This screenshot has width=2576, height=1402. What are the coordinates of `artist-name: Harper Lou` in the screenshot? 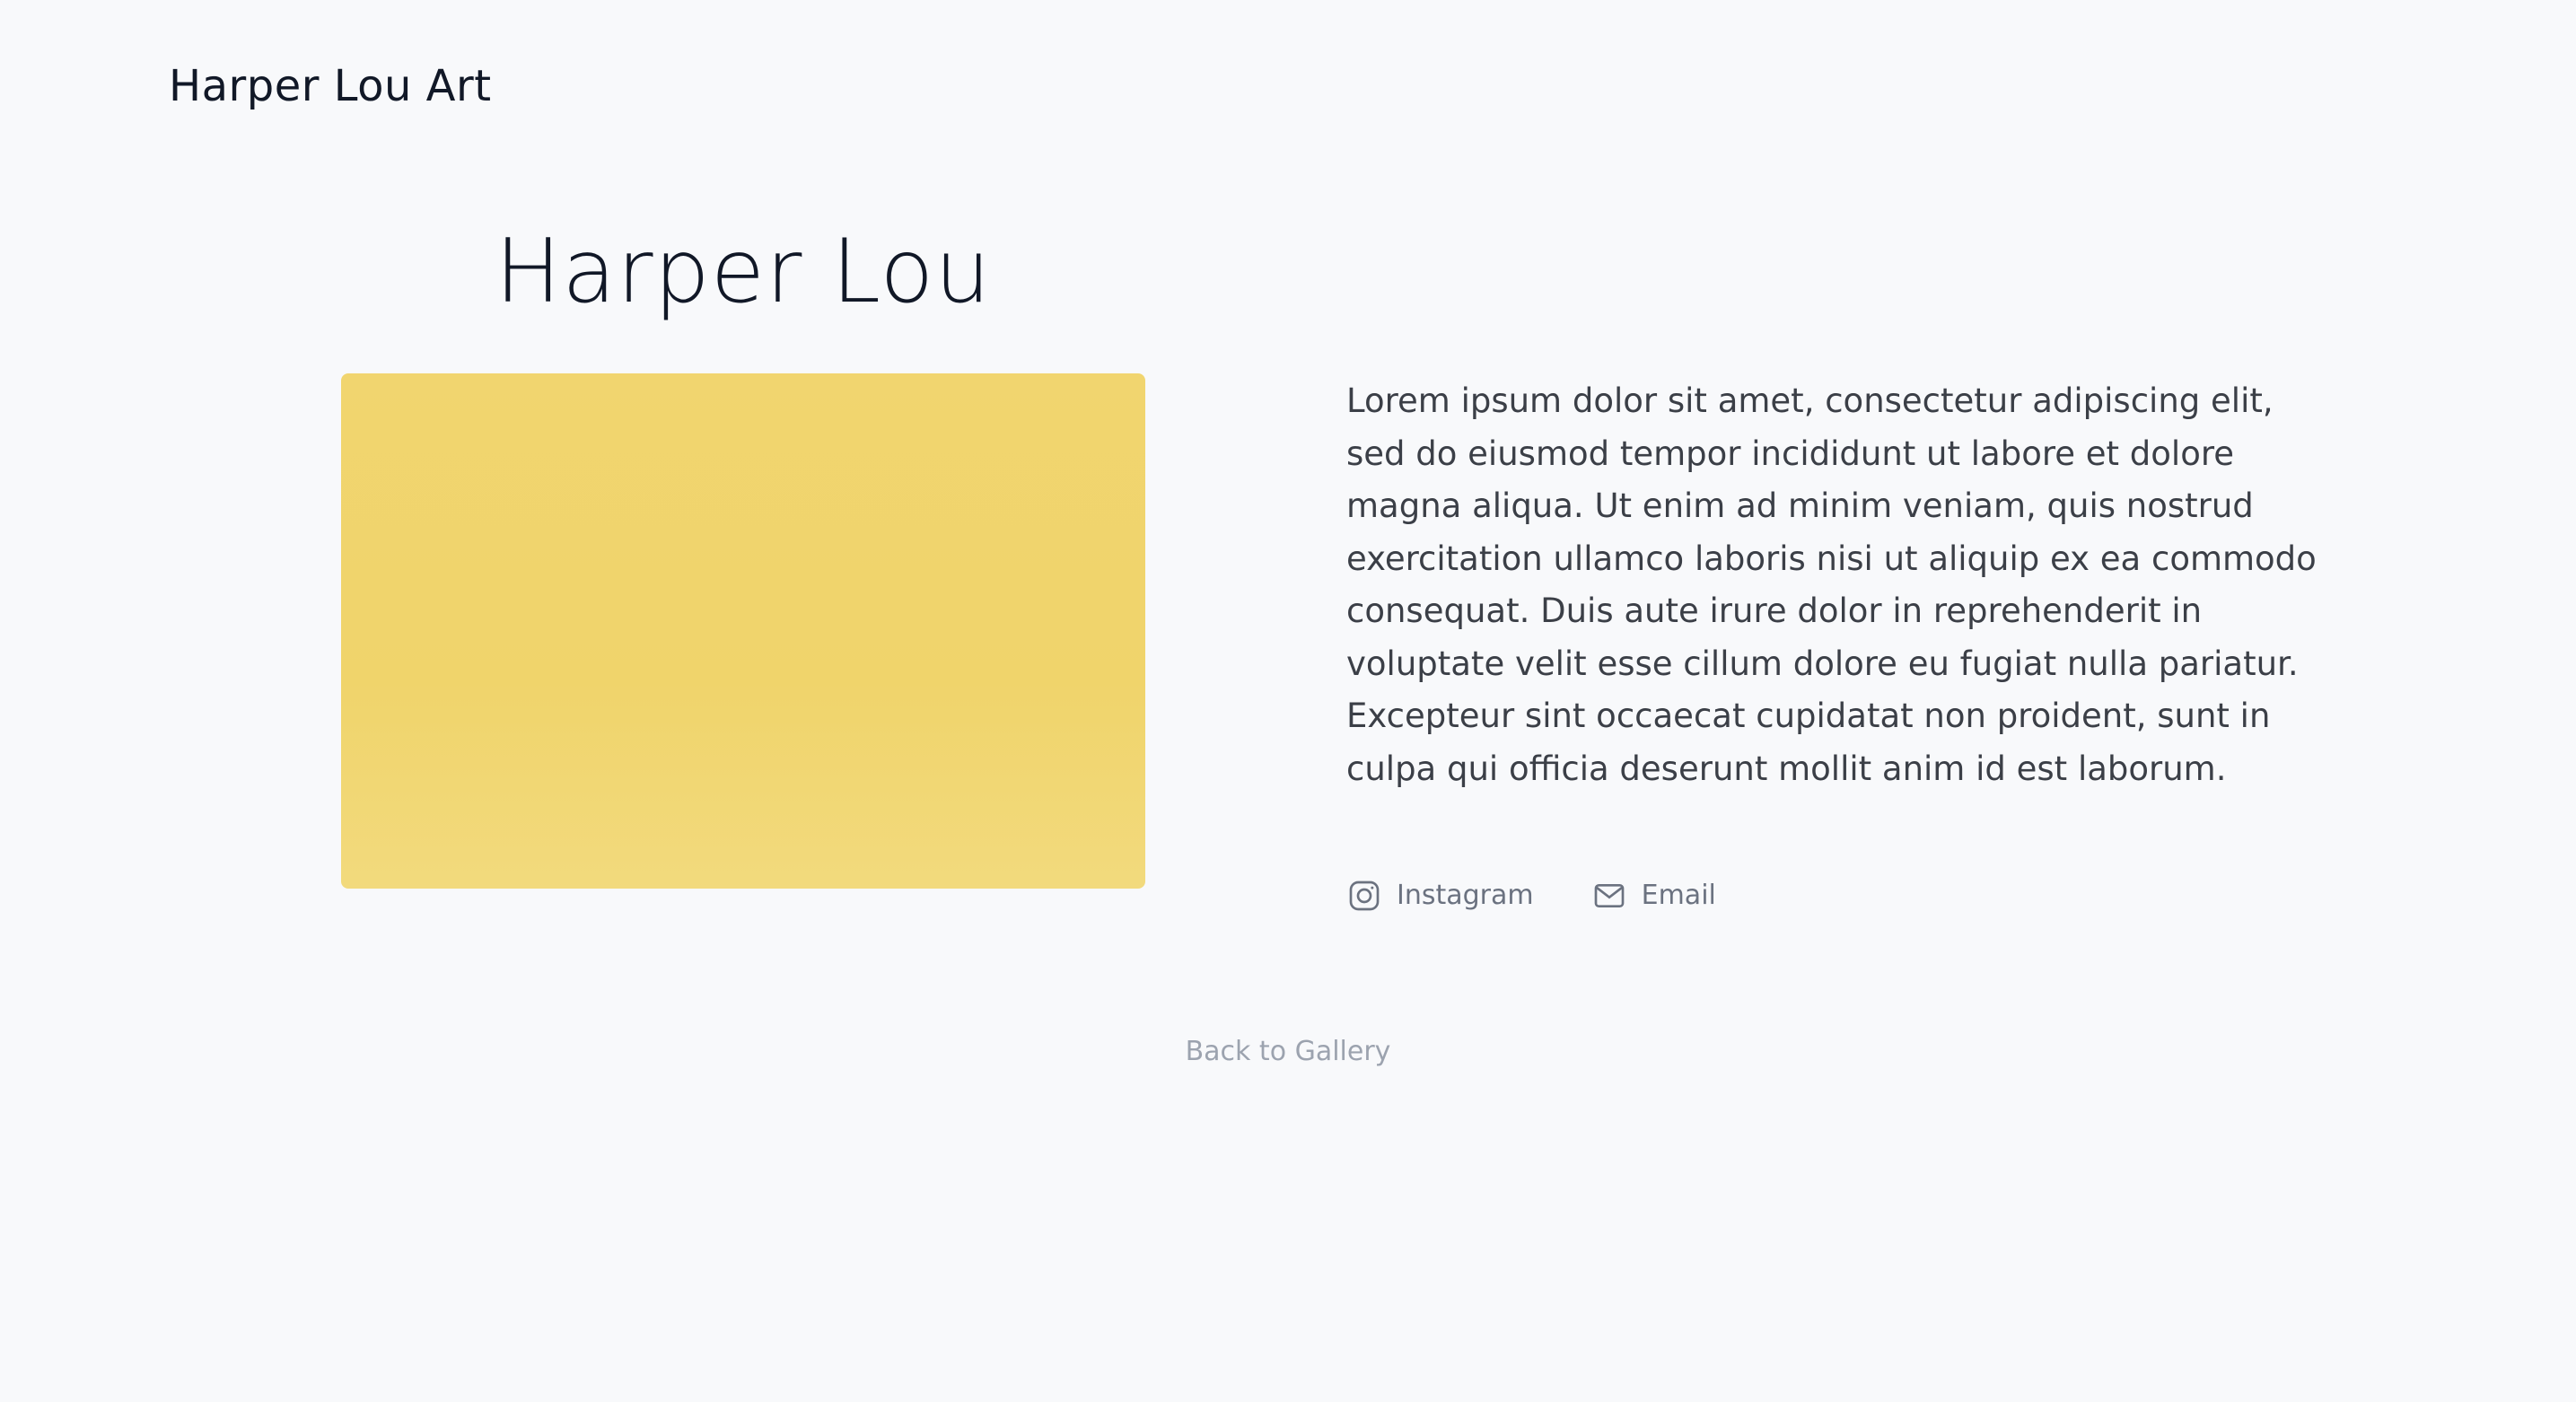 It's located at (743, 272).